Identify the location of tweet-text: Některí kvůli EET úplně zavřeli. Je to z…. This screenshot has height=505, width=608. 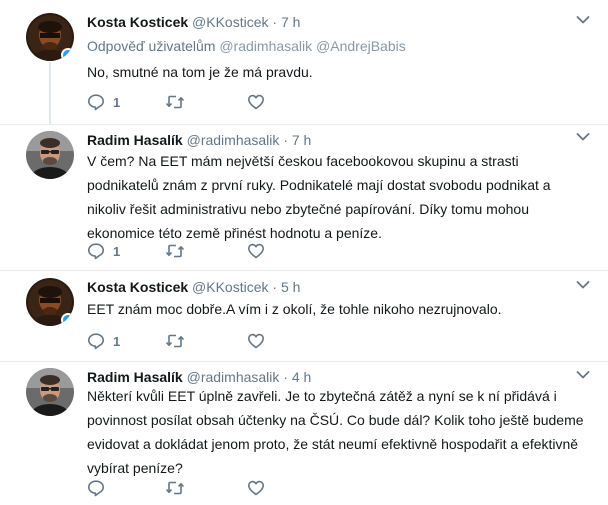
(335, 432).